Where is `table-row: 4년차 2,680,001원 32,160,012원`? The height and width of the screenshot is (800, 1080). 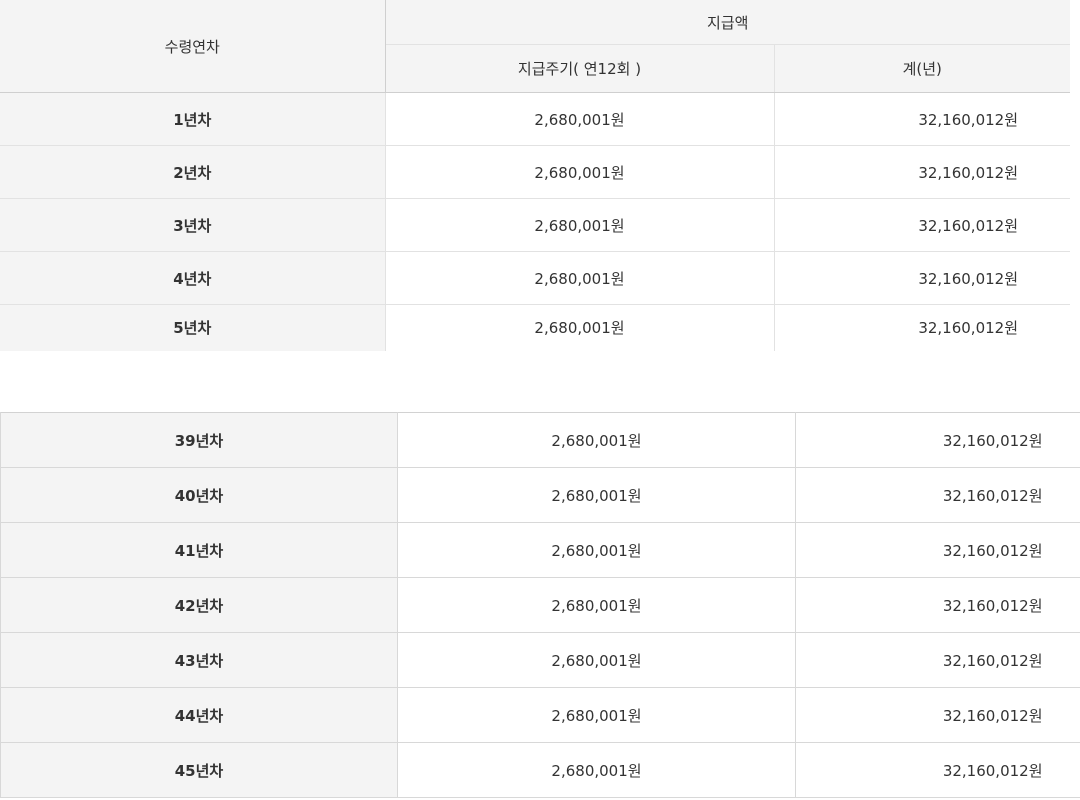
table-row: 4년차 2,680,001원 32,160,012원 is located at coordinates (535, 278).